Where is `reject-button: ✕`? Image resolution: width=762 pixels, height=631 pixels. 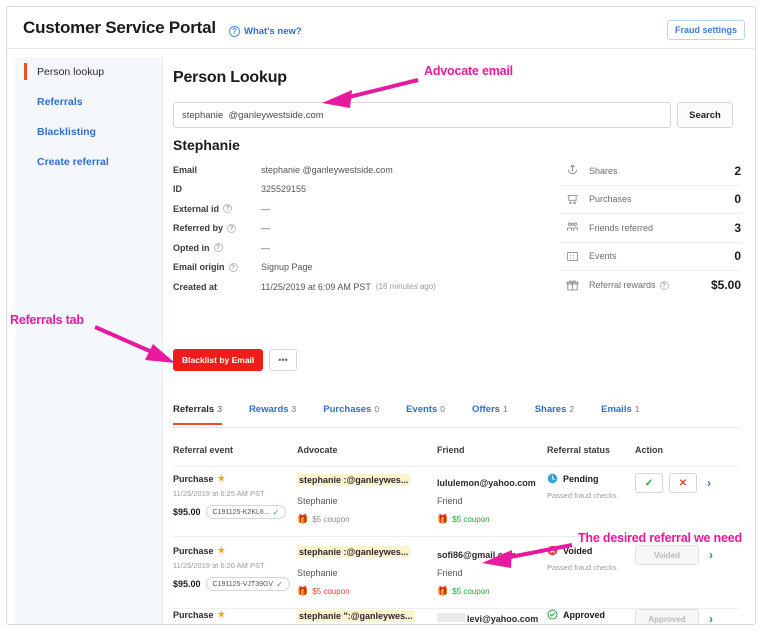 reject-button: ✕ is located at coordinates (683, 483).